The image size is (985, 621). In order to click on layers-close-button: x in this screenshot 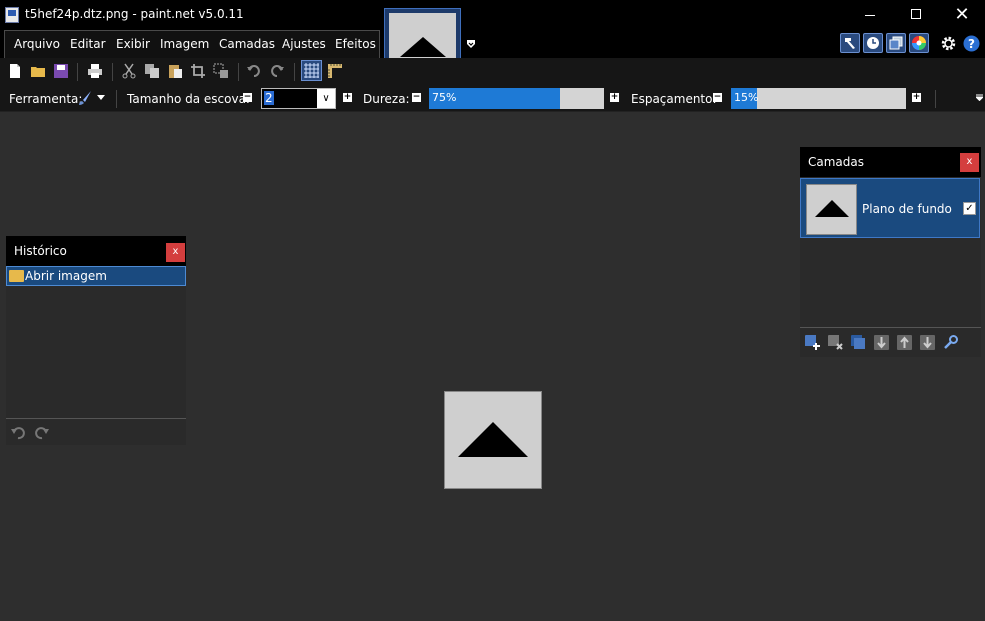, I will do `click(969, 162)`.